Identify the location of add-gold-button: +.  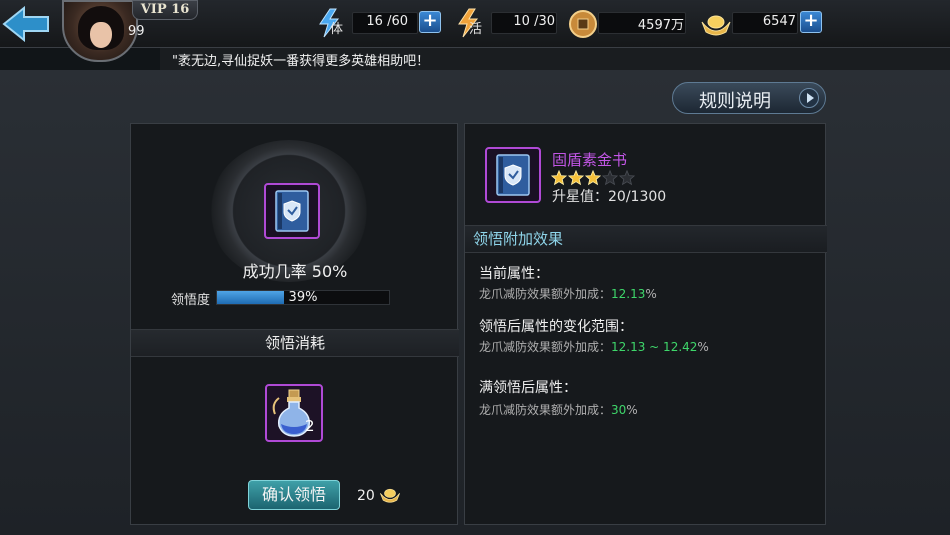
(811, 22).